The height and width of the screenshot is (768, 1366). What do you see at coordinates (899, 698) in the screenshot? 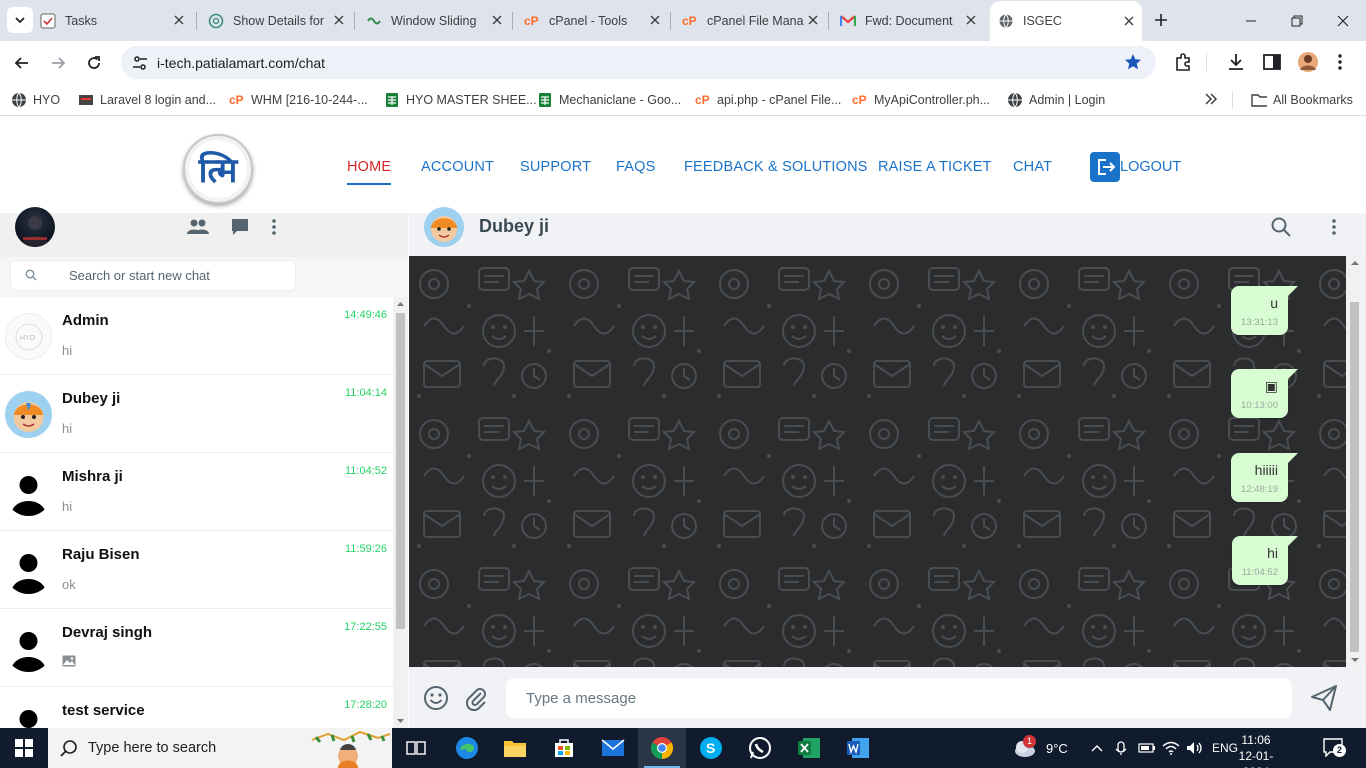
I see `message-input` at bounding box center [899, 698].